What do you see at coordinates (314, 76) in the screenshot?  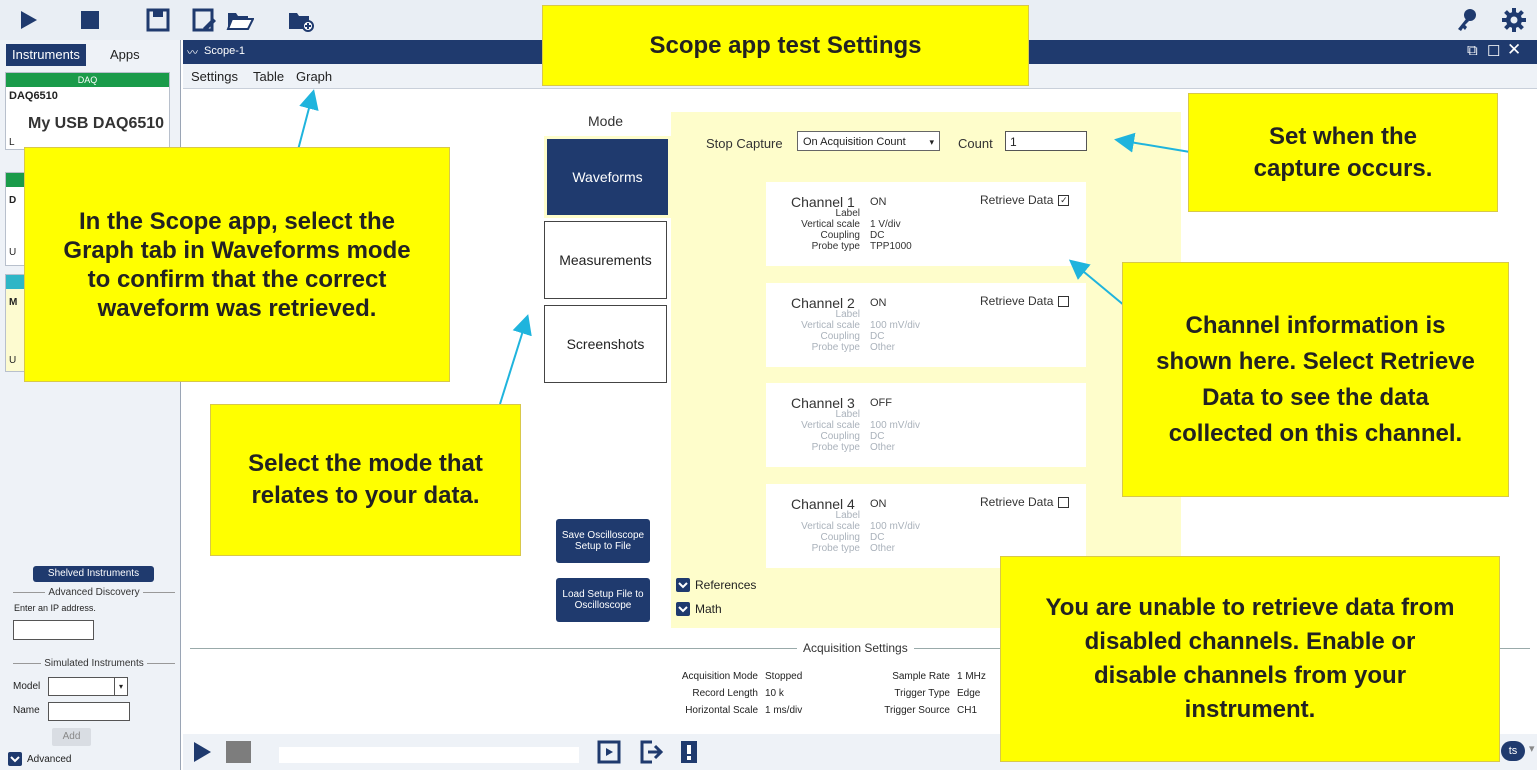 I see `tab-graph: Graph` at bounding box center [314, 76].